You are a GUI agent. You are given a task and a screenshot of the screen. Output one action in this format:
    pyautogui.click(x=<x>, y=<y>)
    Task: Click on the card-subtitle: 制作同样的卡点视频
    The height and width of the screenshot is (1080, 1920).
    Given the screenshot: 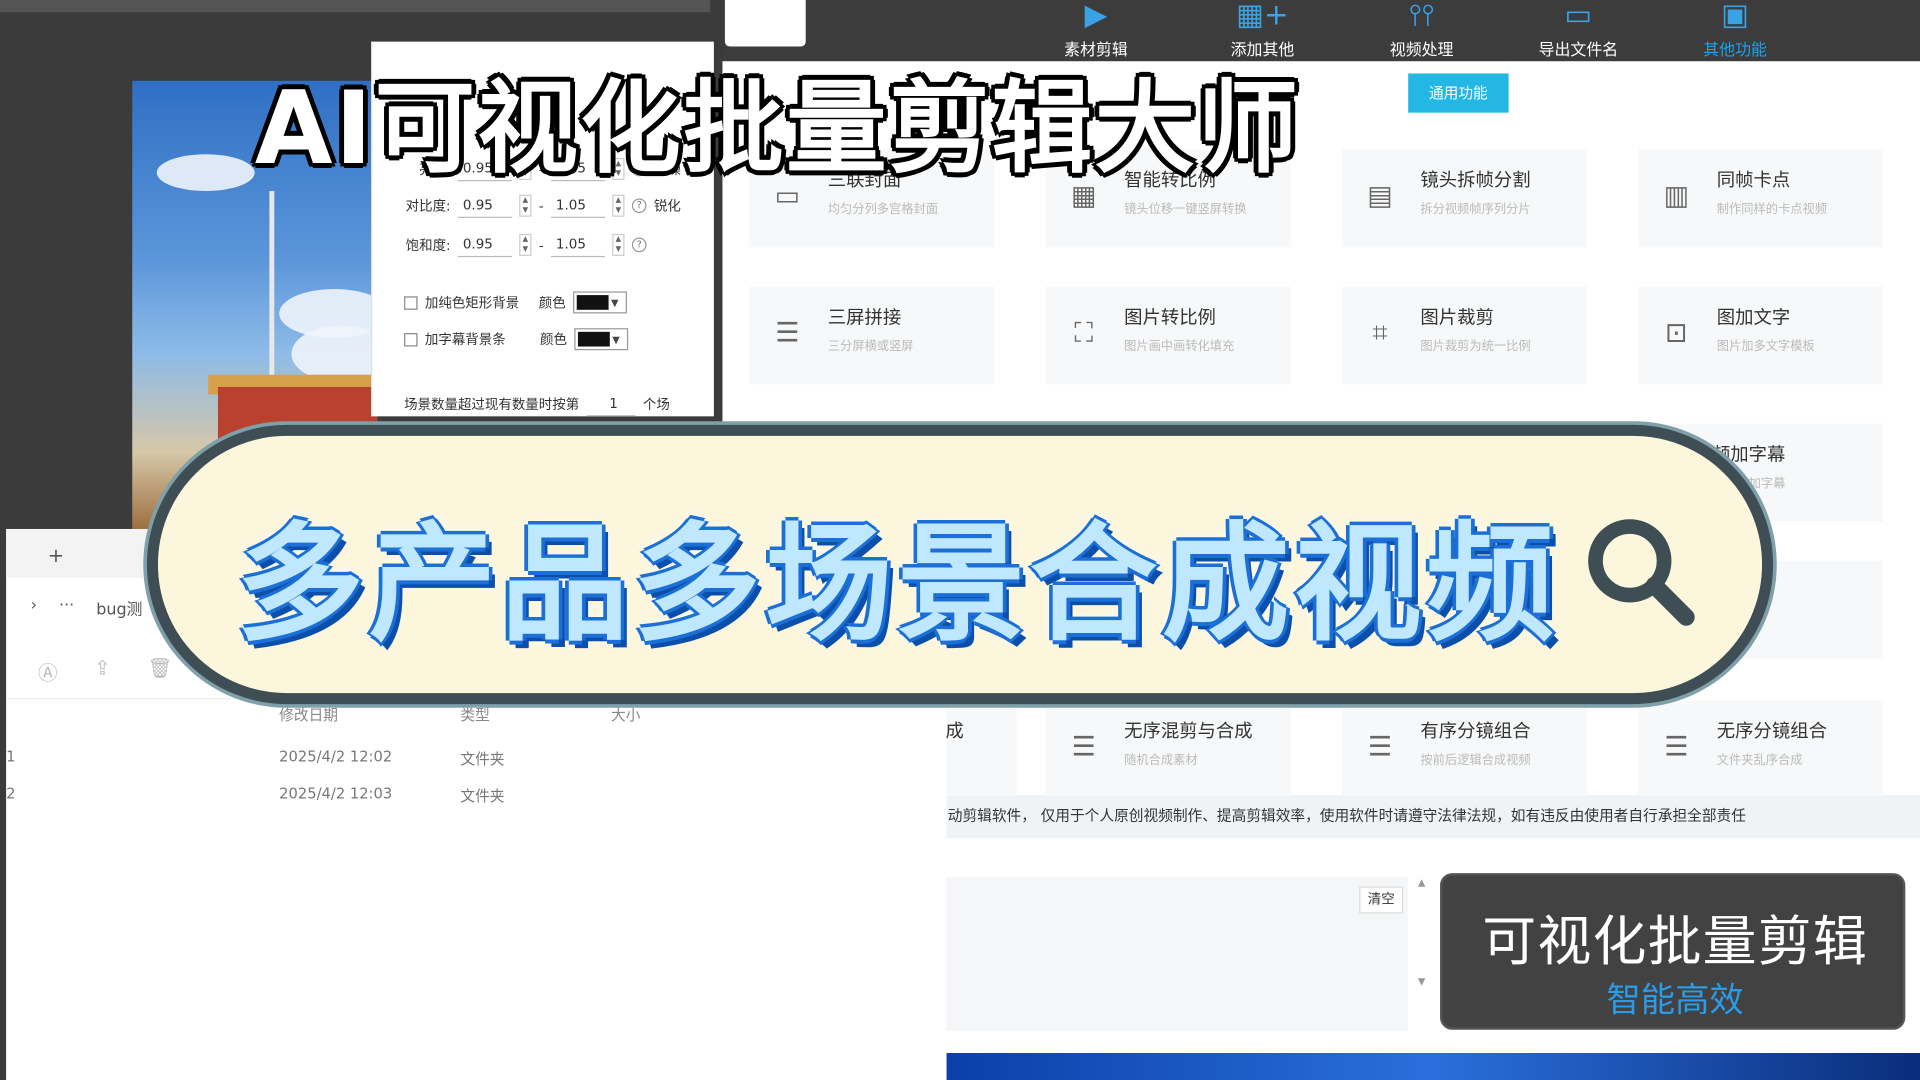 What is the action you would take?
    pyautogui.click(x=1771, y=210)
    